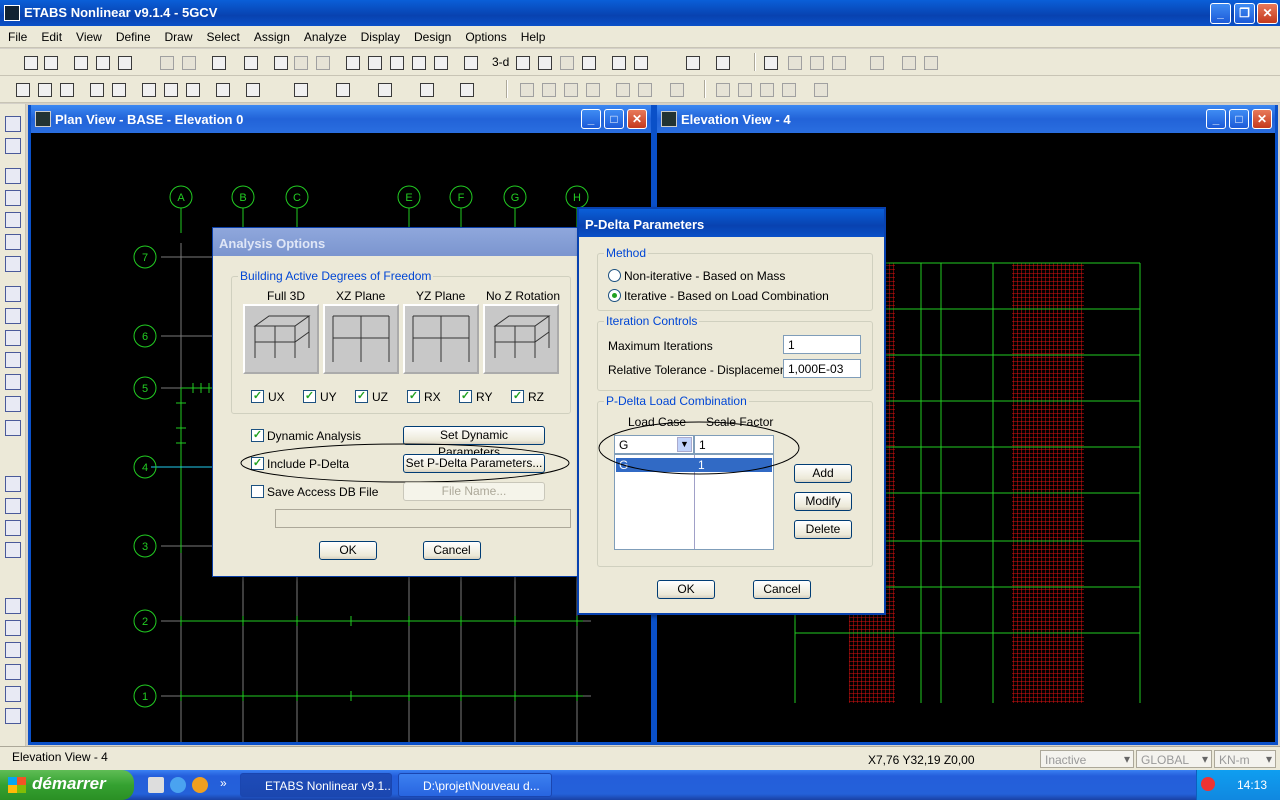  I want to click on dynamic-analysis-checkbox: ✓, so click(257, 435).